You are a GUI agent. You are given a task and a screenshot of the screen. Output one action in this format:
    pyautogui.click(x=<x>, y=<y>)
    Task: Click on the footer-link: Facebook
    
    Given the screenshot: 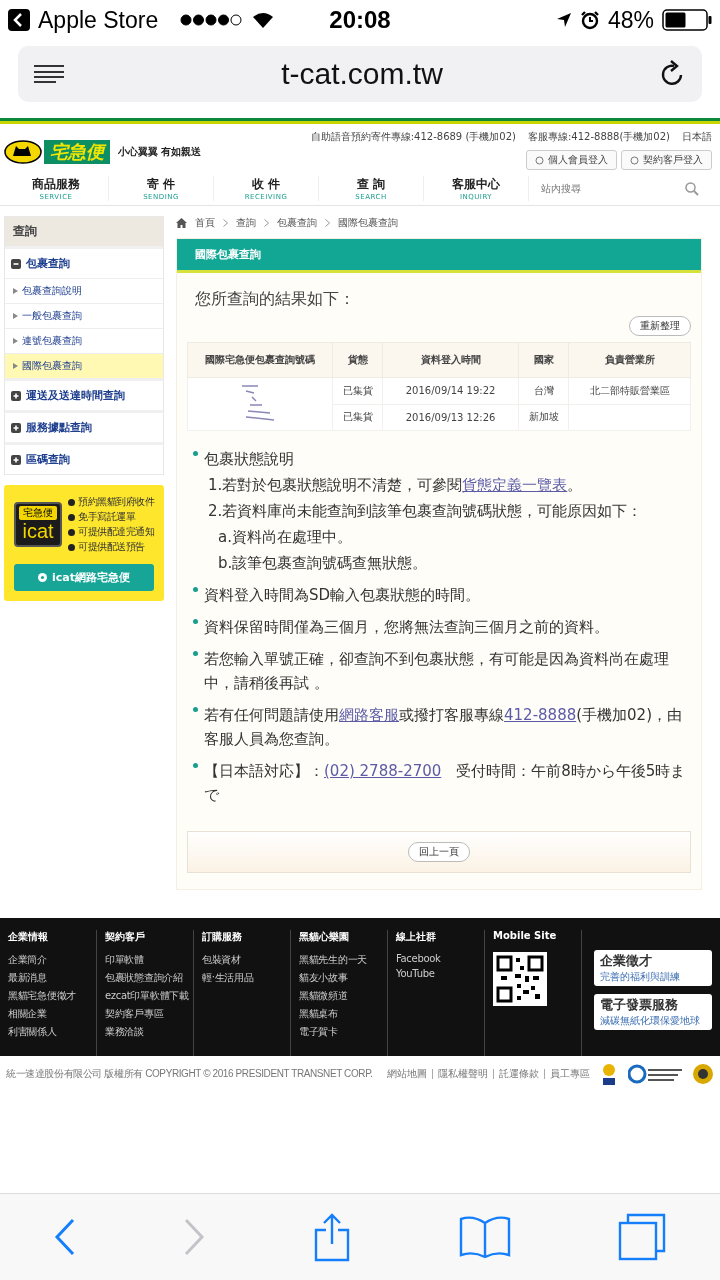 What is the action you would take?
    pyautogui.click(x=440, y=958)
    